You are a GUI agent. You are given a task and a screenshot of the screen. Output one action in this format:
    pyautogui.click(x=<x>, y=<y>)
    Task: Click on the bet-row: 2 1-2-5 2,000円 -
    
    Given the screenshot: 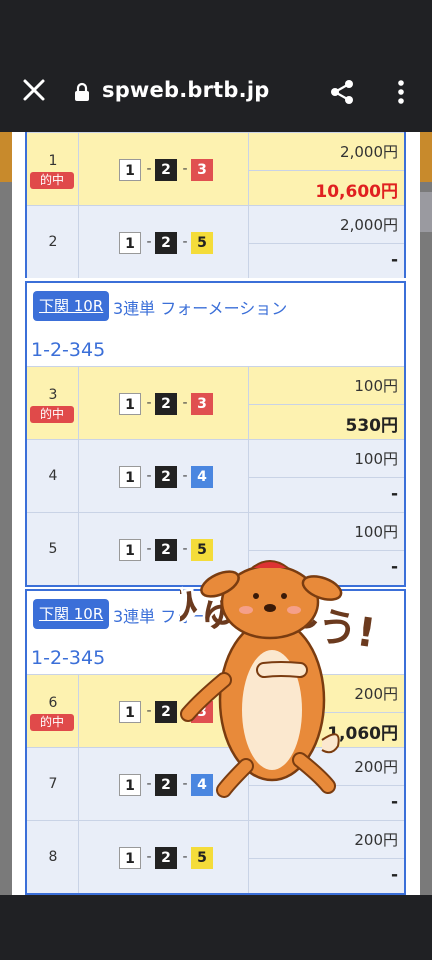 What is the action you would take?
    pyautogui.click(x=215, y=241)
    